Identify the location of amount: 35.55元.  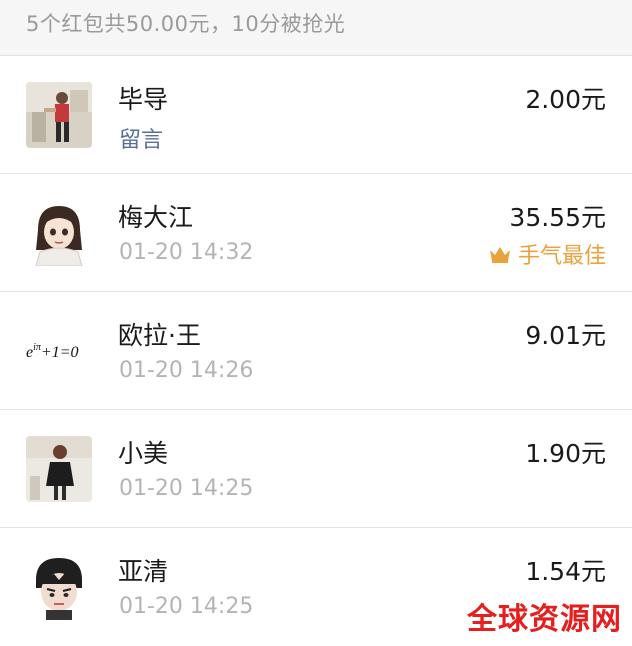
(557, 217).